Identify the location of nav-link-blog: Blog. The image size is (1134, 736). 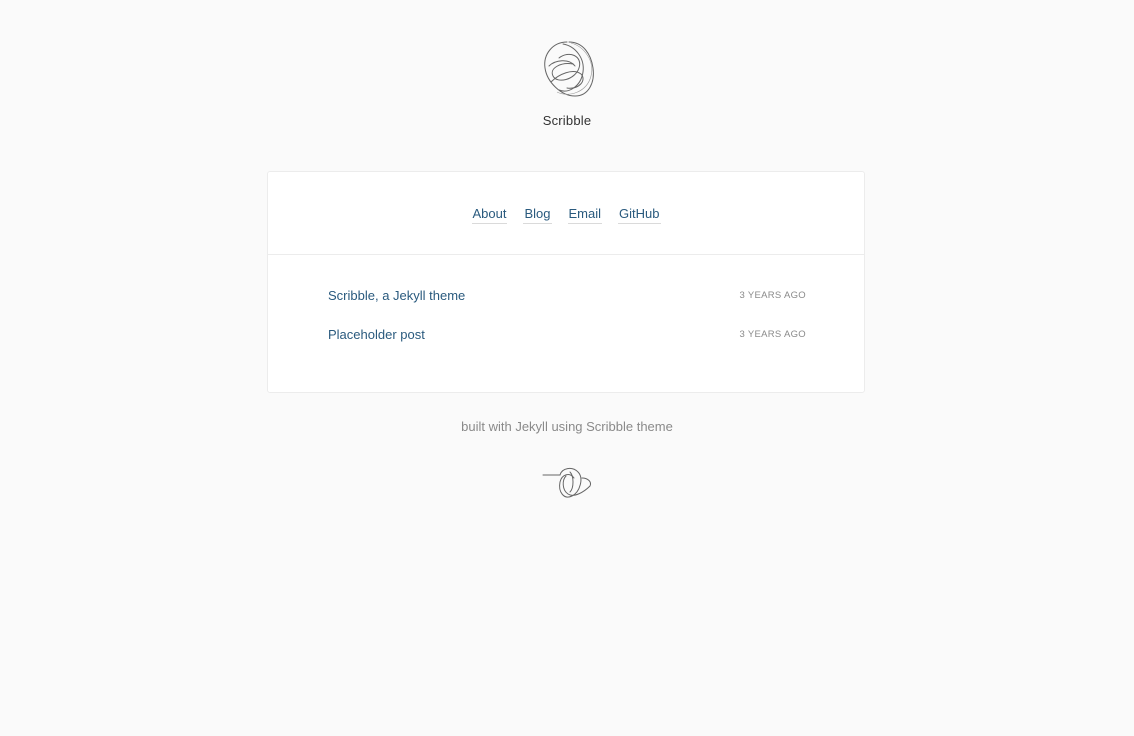
(537, 215).